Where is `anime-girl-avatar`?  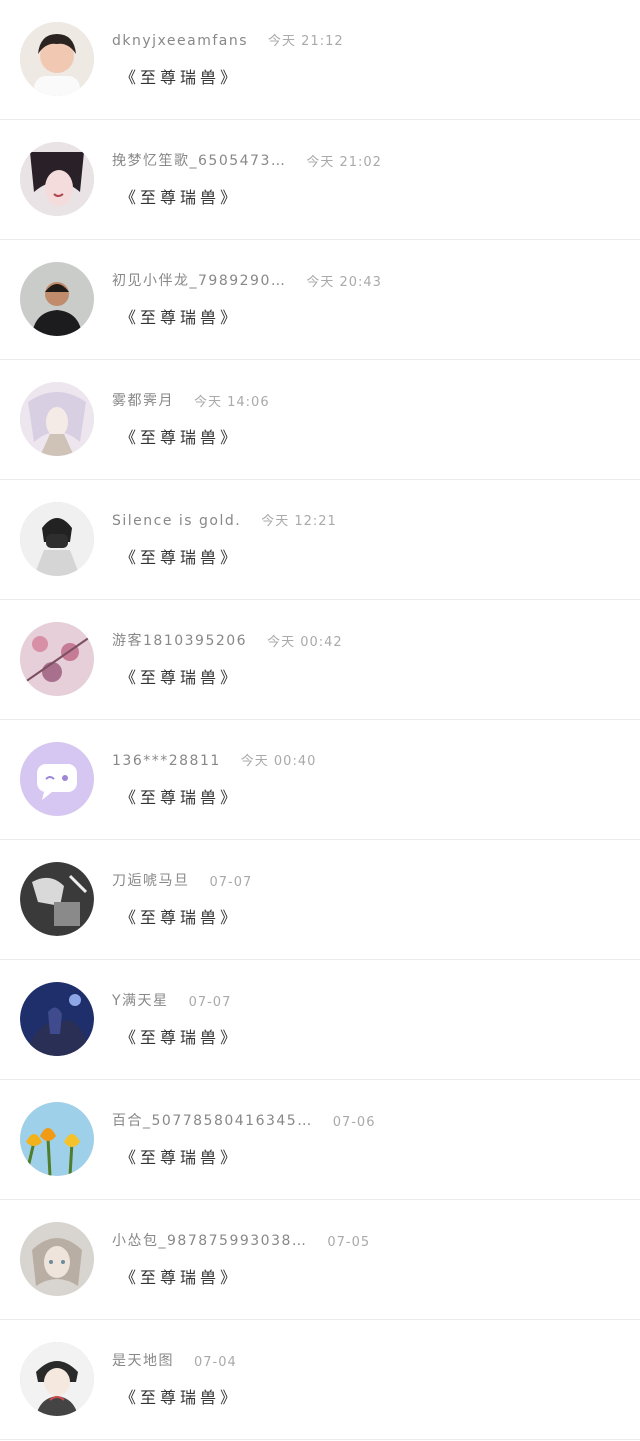 anime-girl-avatar is located at coordinates (57, 179).